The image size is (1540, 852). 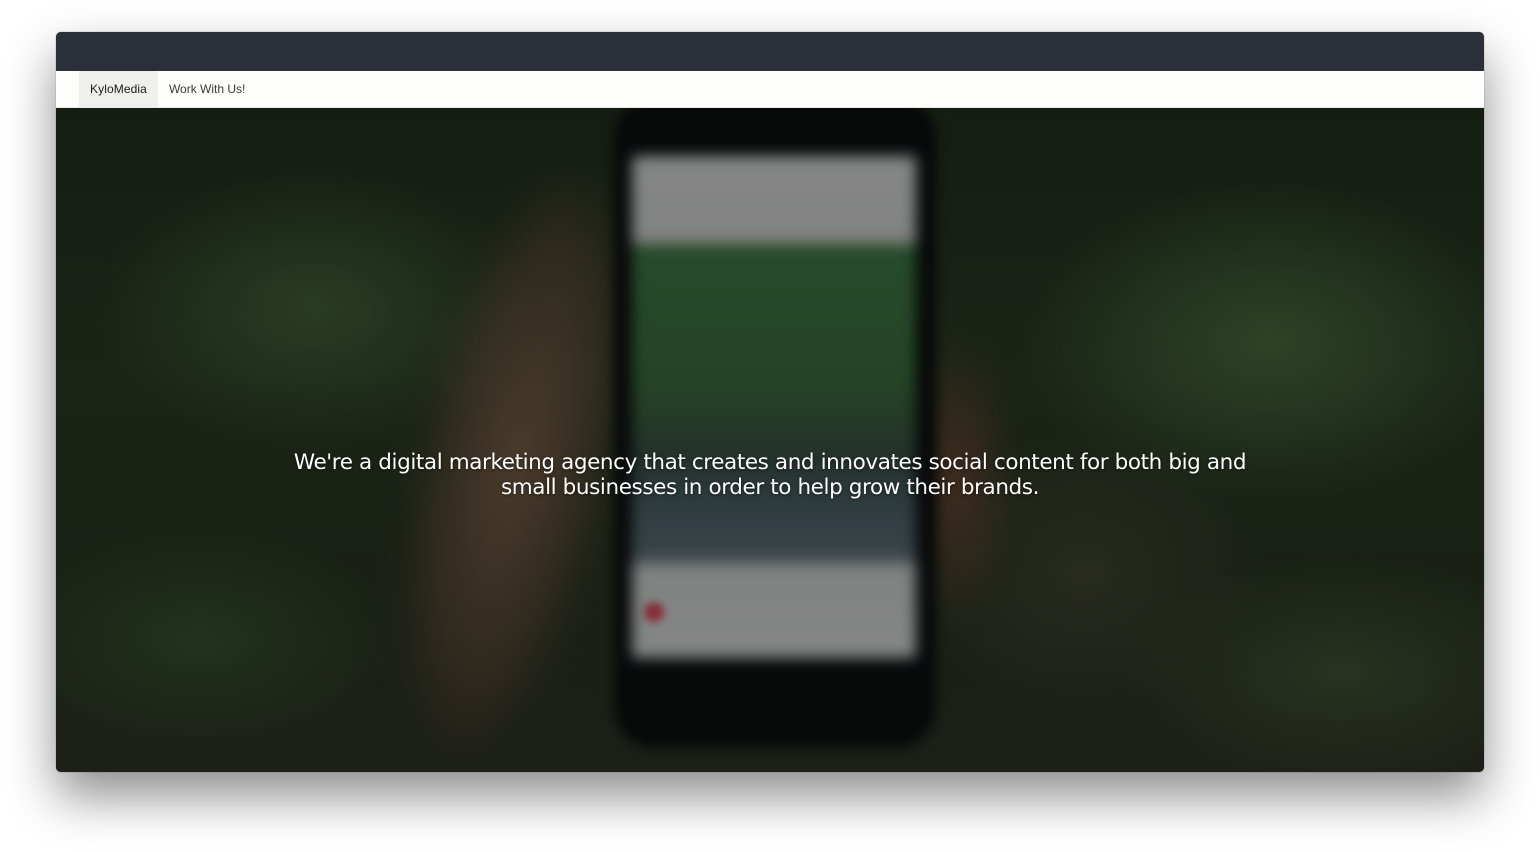 I want to click on brand-link: KyloMedia, so click(x=118, y=89).